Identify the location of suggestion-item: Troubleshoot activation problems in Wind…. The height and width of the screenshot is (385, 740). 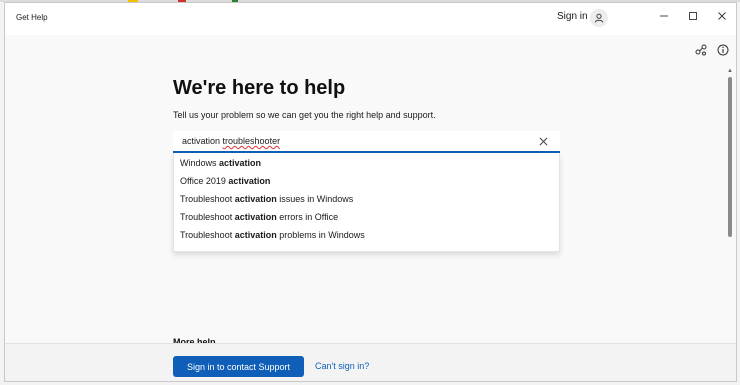
(272, 238).